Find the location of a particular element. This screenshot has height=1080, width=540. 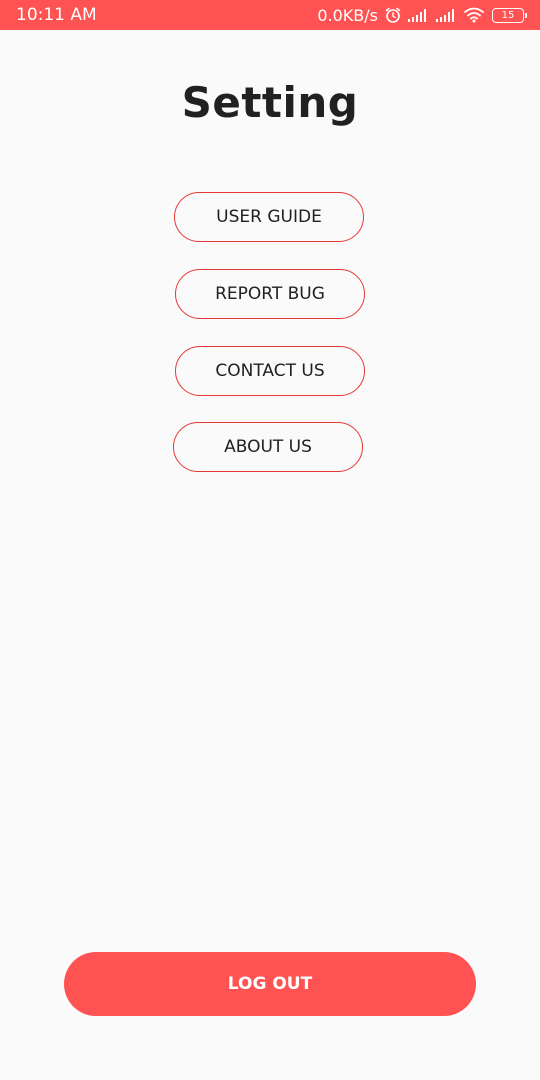

wifi-icon is located at coordinates (474, 15).